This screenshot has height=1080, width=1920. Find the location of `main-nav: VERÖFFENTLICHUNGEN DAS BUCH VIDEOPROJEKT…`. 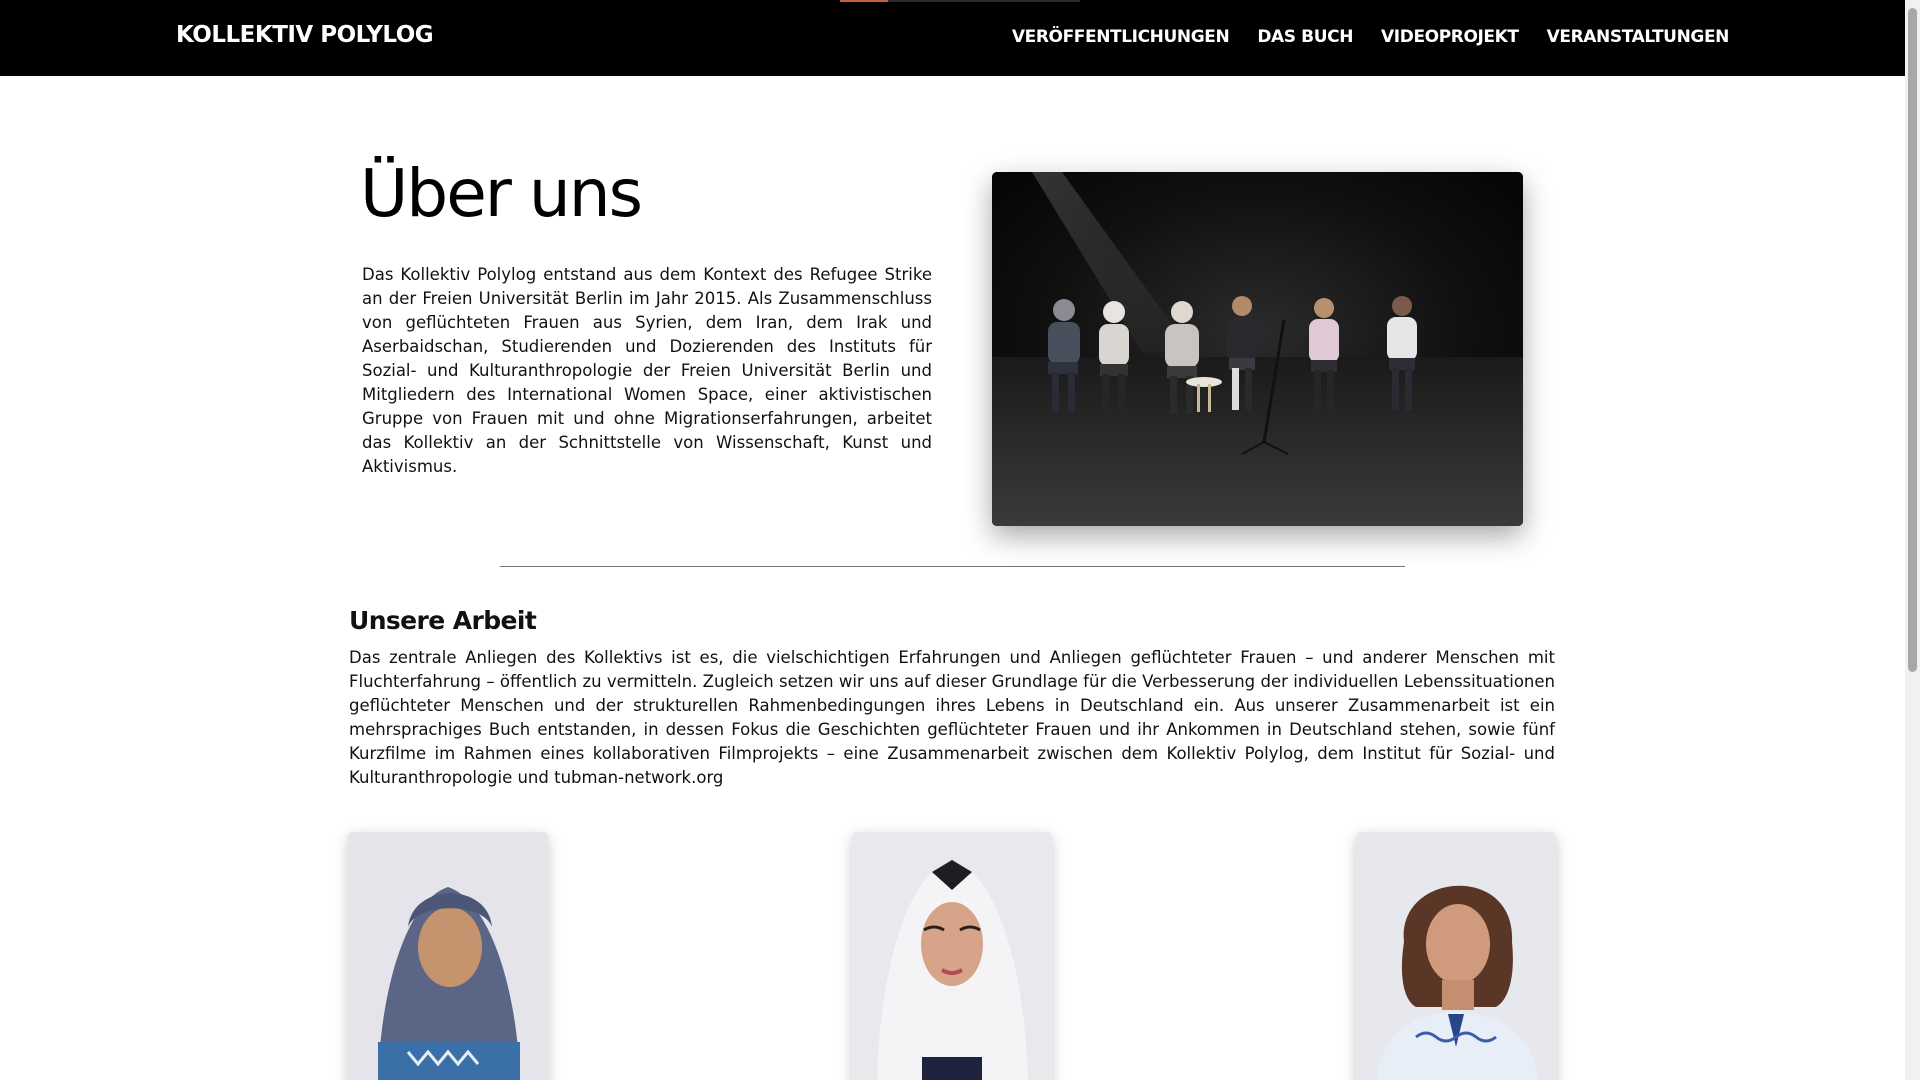

main-nav: VERÖFFENTLICHUNGEN DAS BUCH VIDEOPROJEKT… is located at coordinates (1371, 37).